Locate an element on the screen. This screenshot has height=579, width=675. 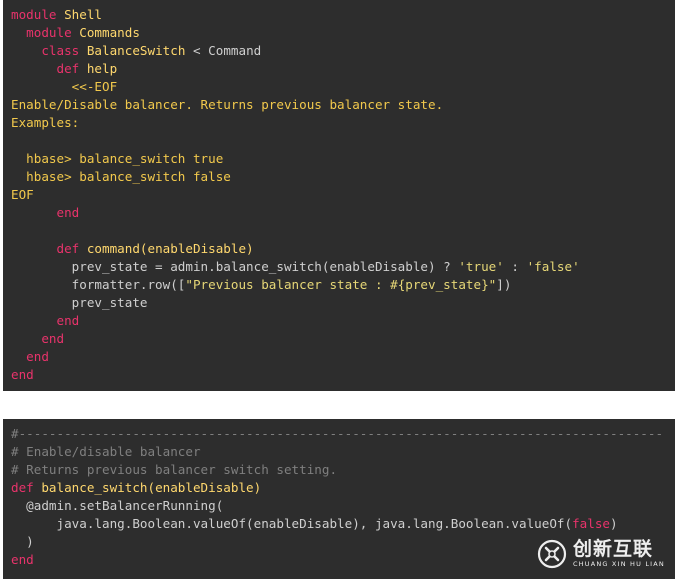
code-token: EOF is located at coordinates (22, 194).